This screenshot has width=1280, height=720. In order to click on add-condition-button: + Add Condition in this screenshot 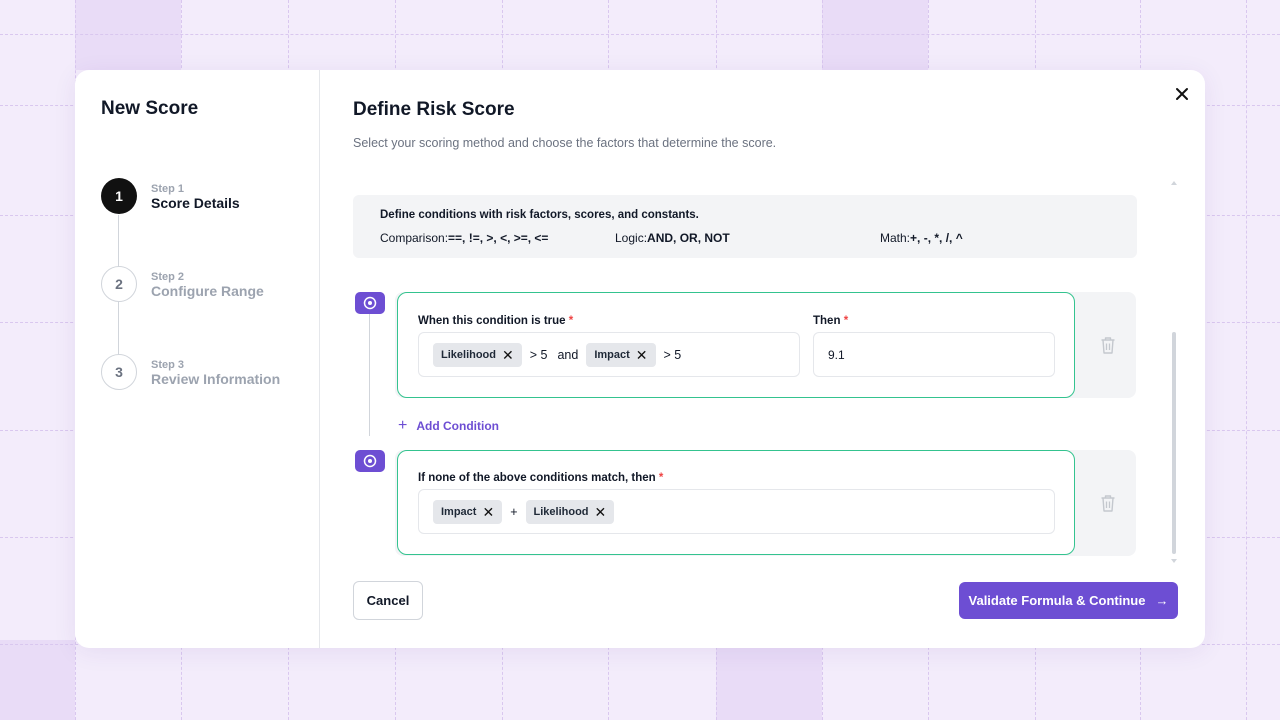, I will do `click(448, 426)`.